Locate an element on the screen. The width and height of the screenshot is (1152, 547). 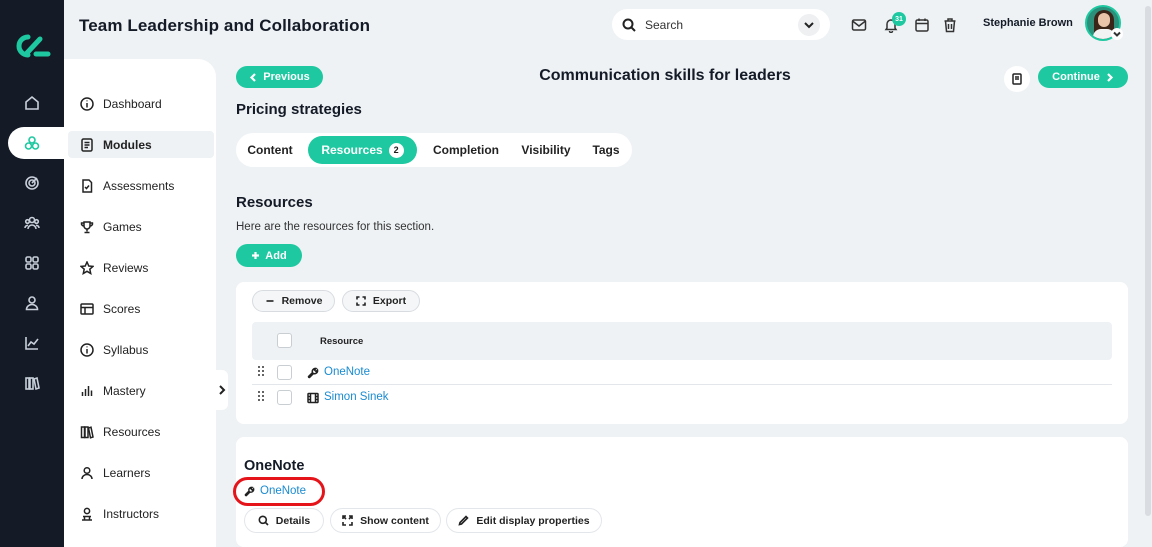
page-title: Communication skills for leaders is located at coordinates (665, 75).